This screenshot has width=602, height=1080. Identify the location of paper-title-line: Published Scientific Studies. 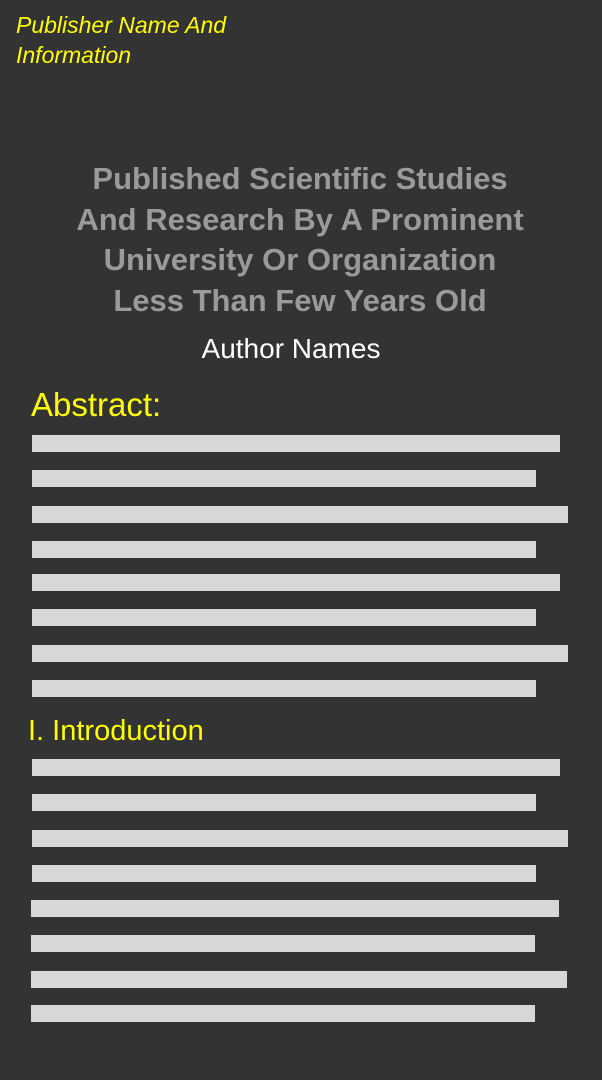
(300, 178).